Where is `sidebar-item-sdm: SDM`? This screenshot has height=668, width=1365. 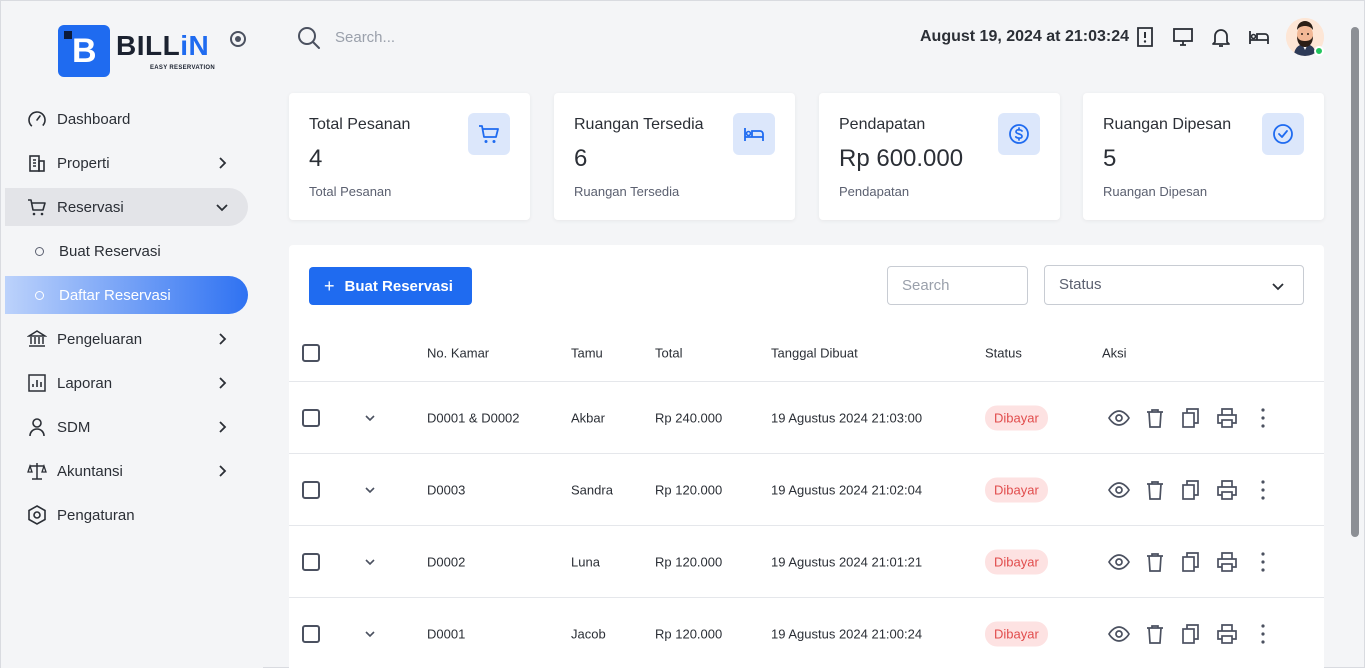
sidebar-item-sdm: SDM is located at coordinates (126, 427).